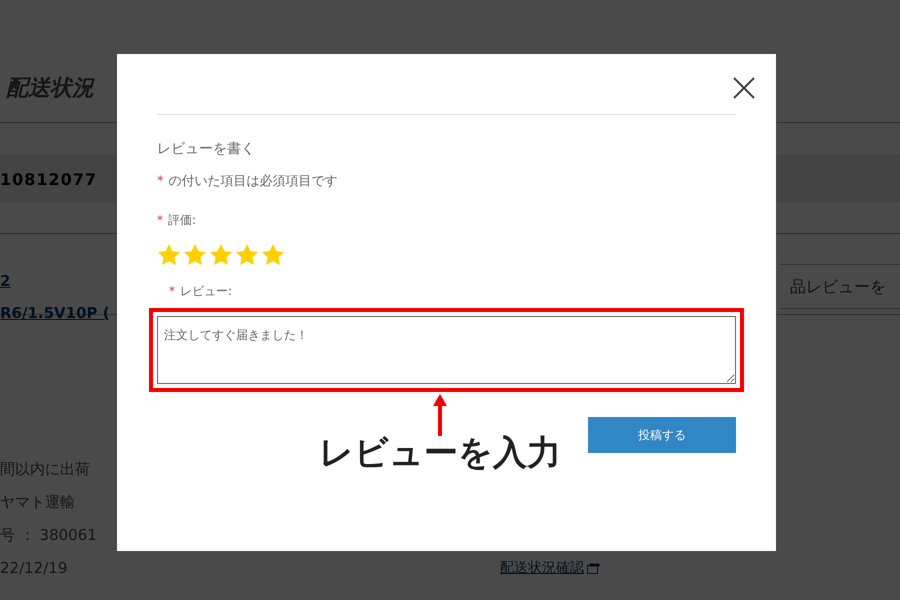  Describe the element at coordinates (744, 88) in the screenshot. I see `close-icon` at that location.